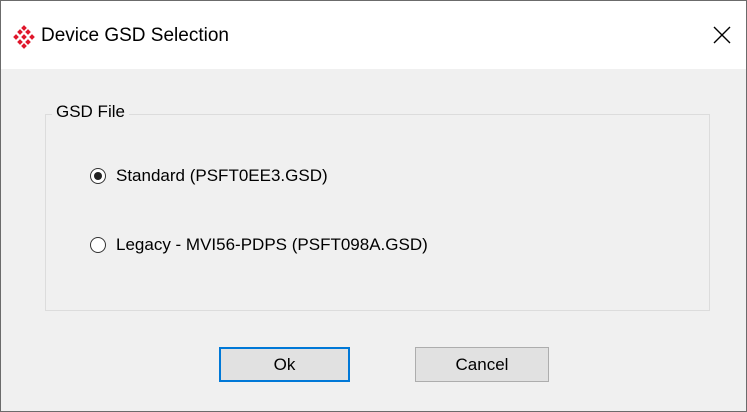  What do you see at coordinates (98, 176) in the screenshot?
I see `radio-button-checked` at bounding box center [98, 176].